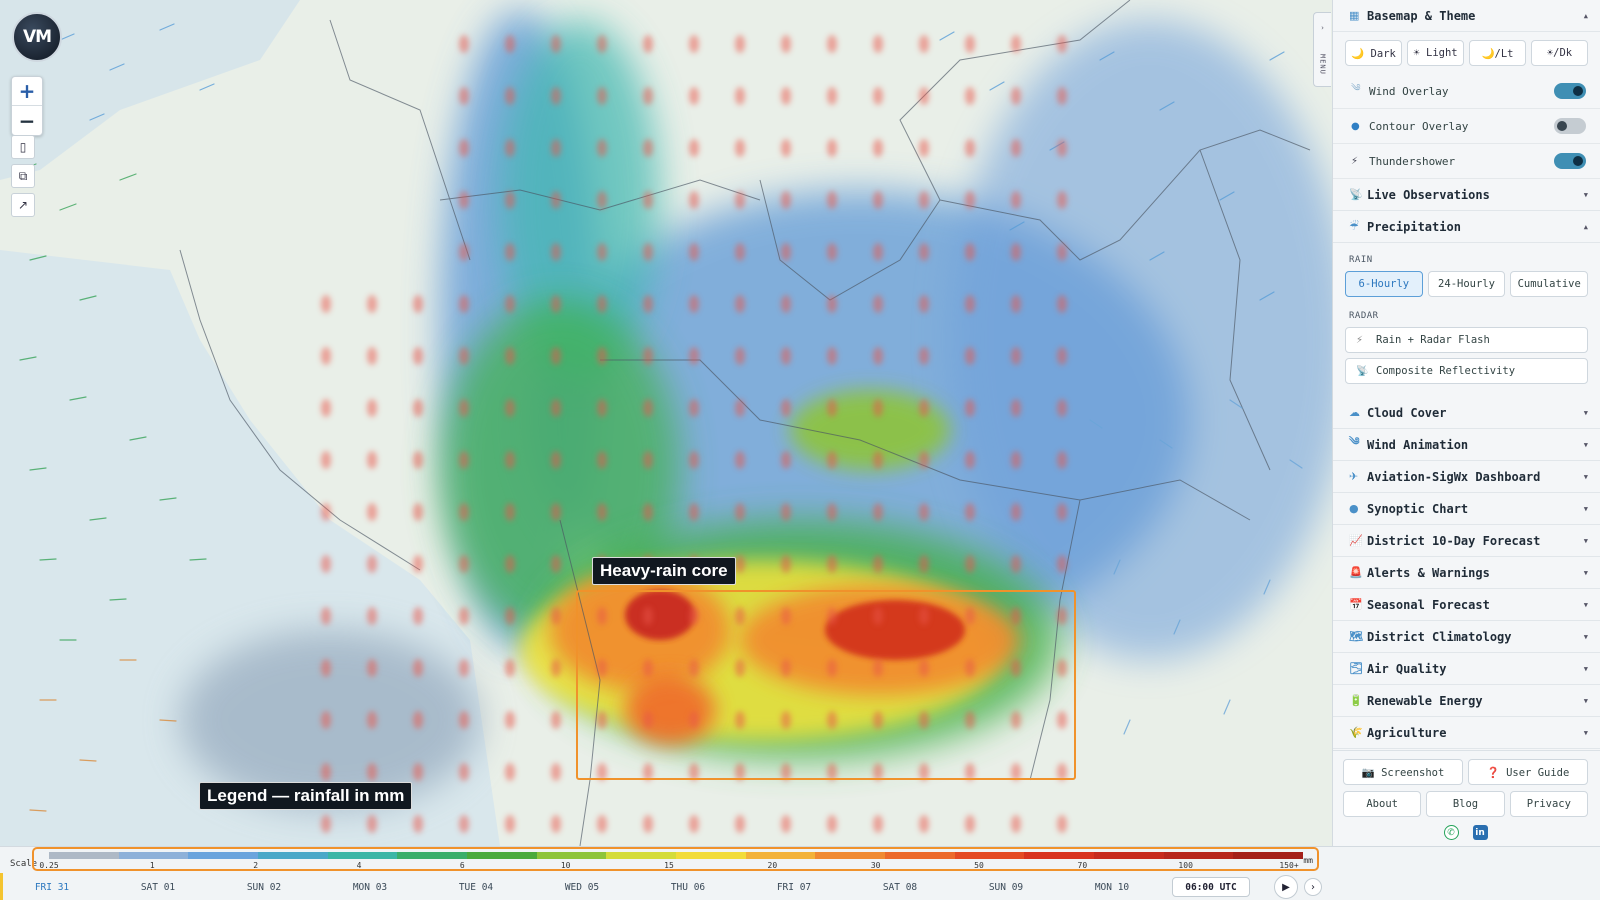 The image size is (1600, 900). I want to click on zoom-in-button: +, so click(27, 91).